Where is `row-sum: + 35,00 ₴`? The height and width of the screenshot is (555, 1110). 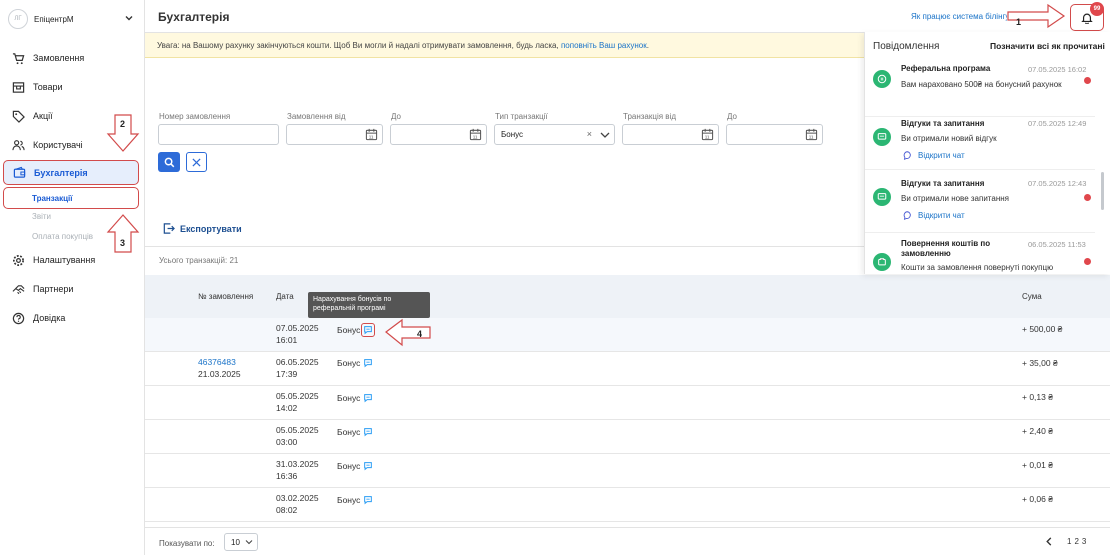 row-sum: + 35,00 ₴ is located at coordinates (1040, 363).